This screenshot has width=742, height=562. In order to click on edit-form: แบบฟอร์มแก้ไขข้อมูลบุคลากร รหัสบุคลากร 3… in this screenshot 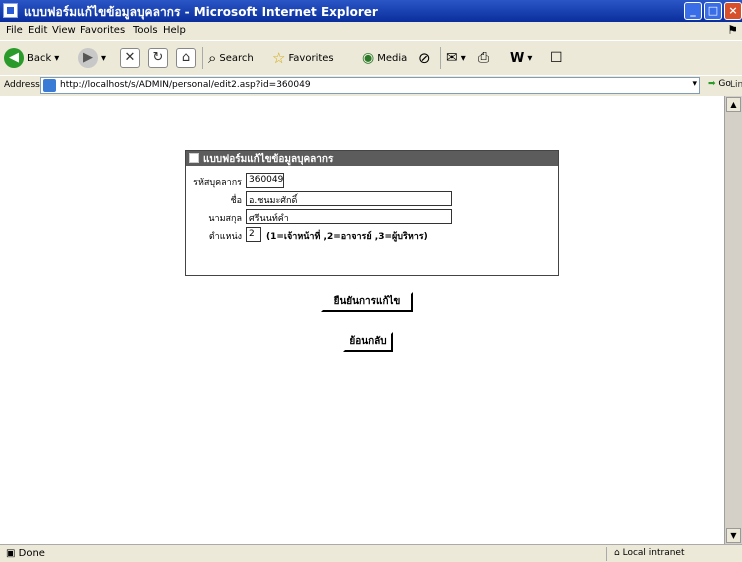, I will do `click(372, 213)`.